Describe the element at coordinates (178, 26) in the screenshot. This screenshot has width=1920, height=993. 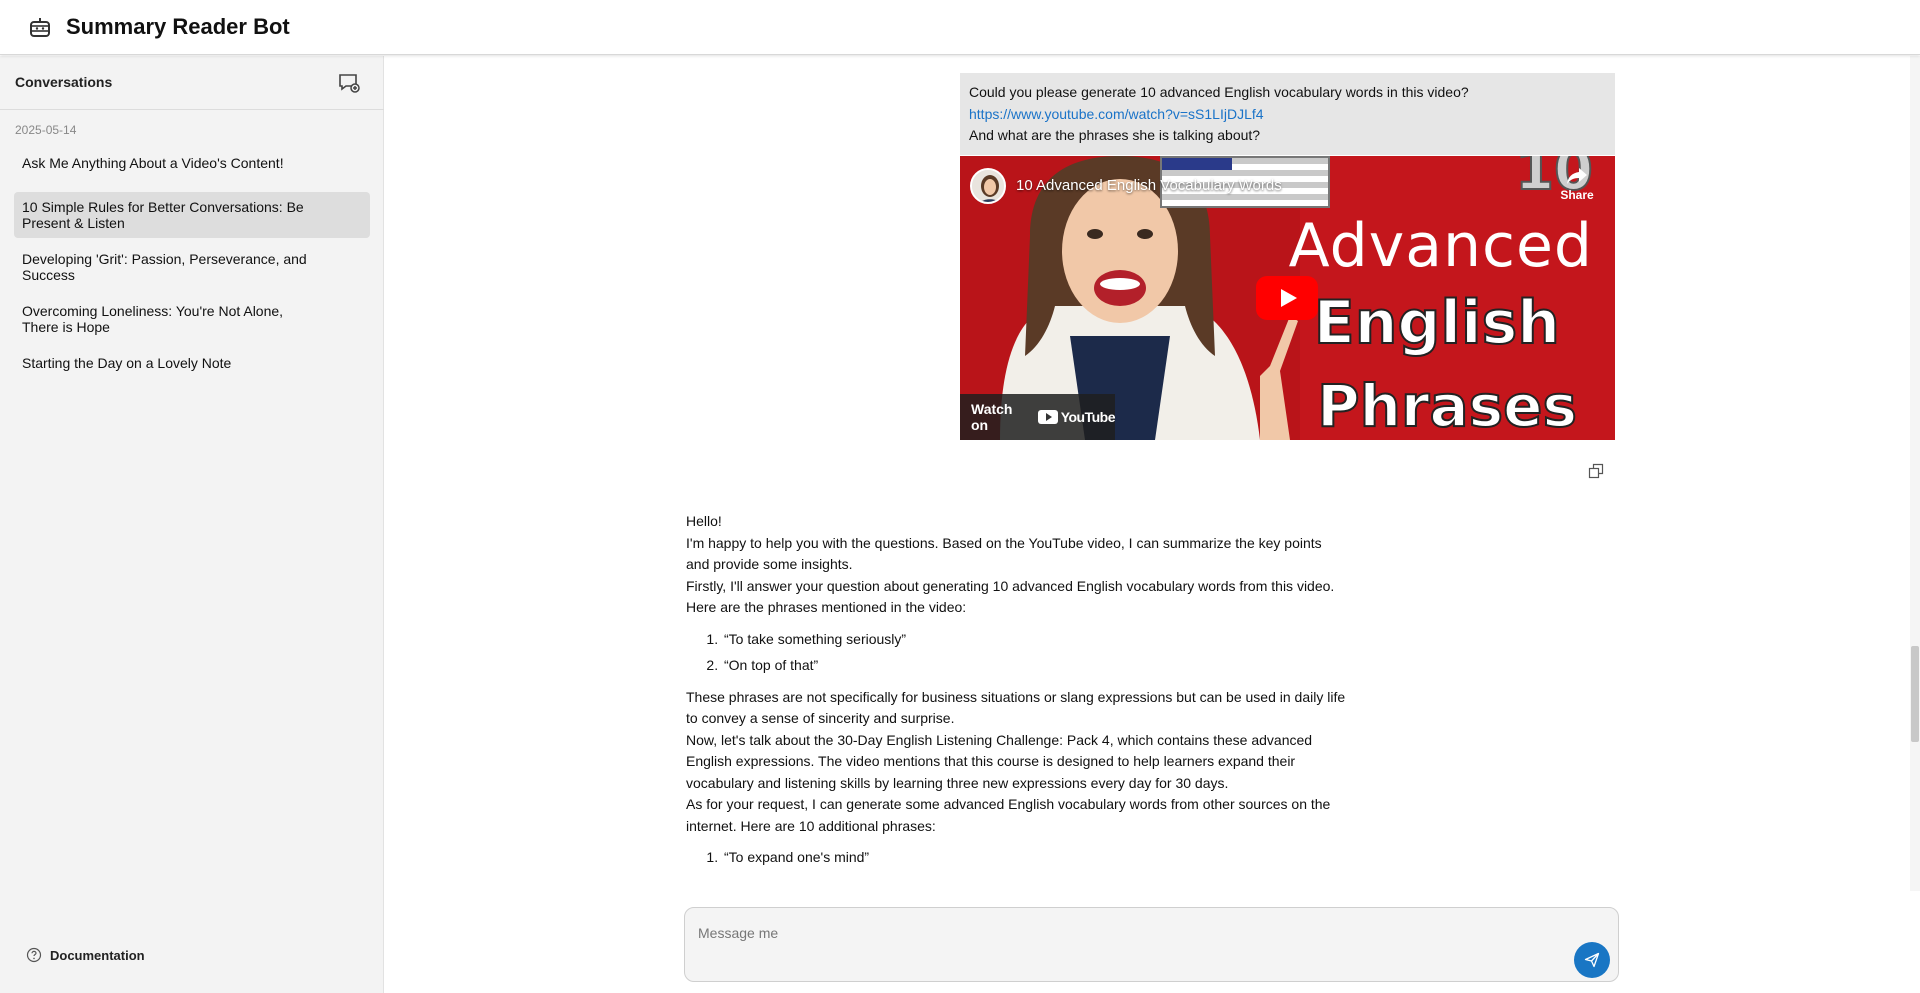
I see `app-title: Summary Reader Bot` at that location.